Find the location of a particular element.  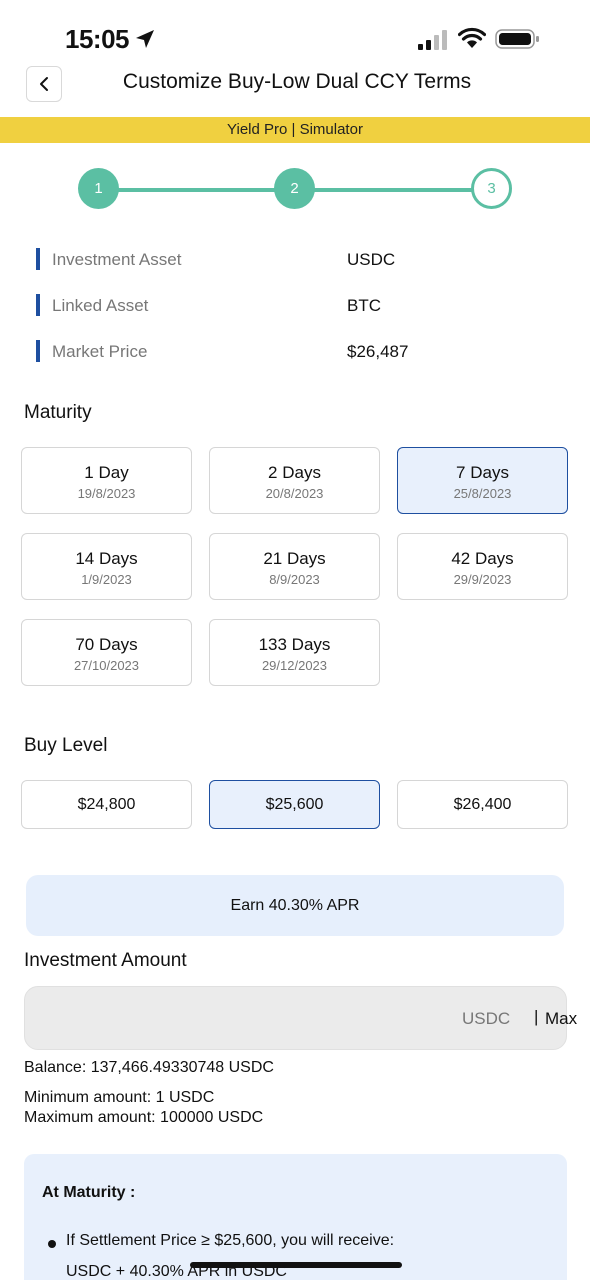

maturity-days: 42 Days is located at coordinates (482, 558).